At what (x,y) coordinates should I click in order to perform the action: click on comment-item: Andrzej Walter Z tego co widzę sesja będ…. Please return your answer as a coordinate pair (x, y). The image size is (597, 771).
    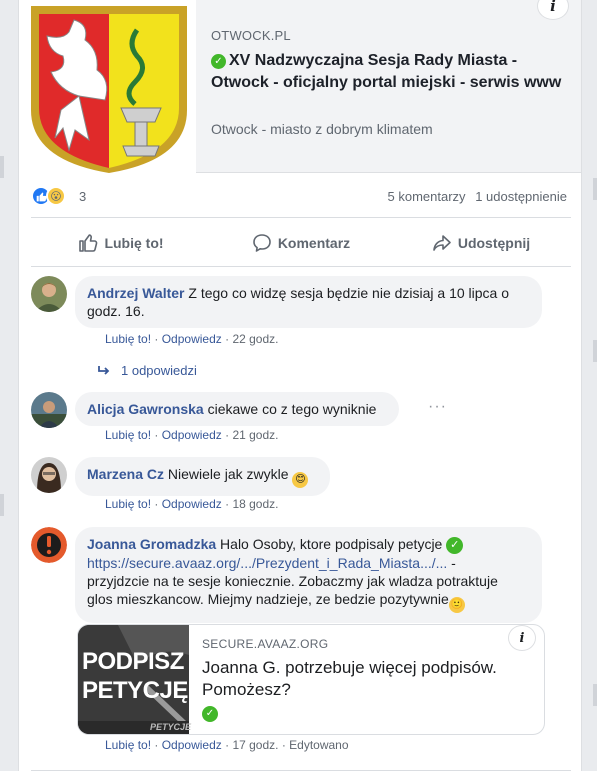
    Looking at the image, I should click on (301, 321).